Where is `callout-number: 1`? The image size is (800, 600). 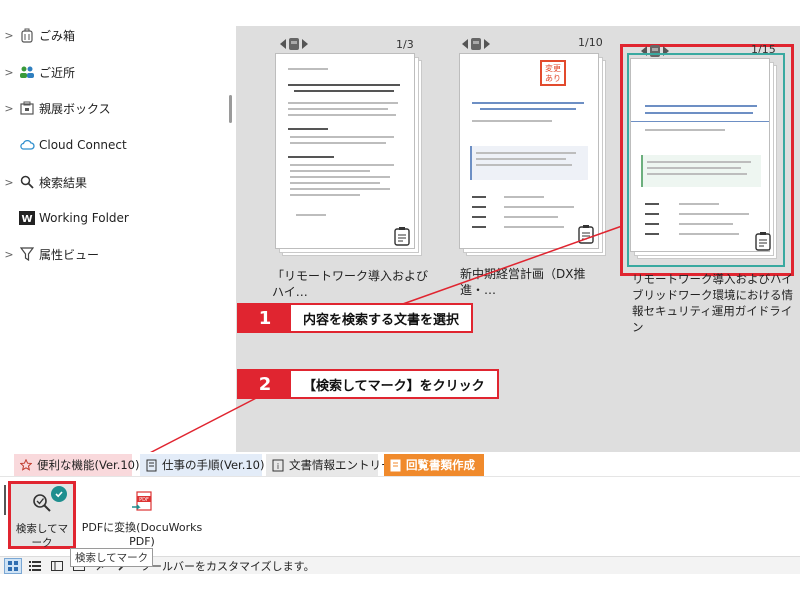
callout-number: 1 is located at coordinates (265, 318).